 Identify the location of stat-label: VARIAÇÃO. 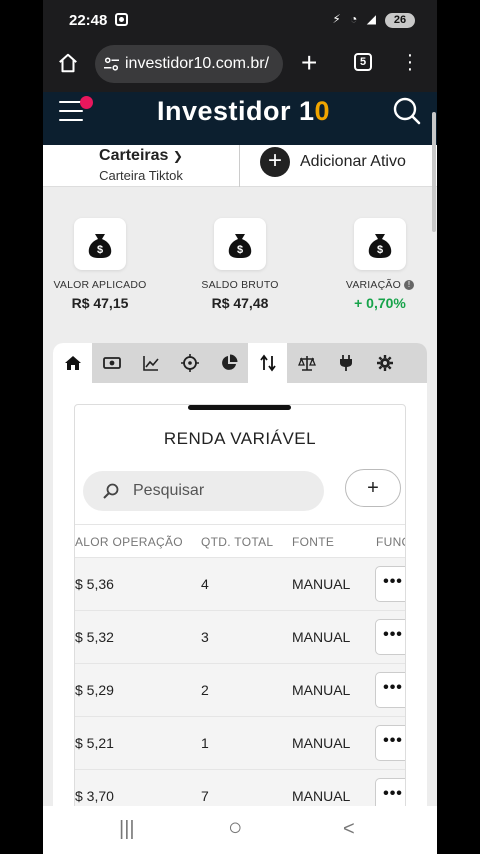
(373, 285).